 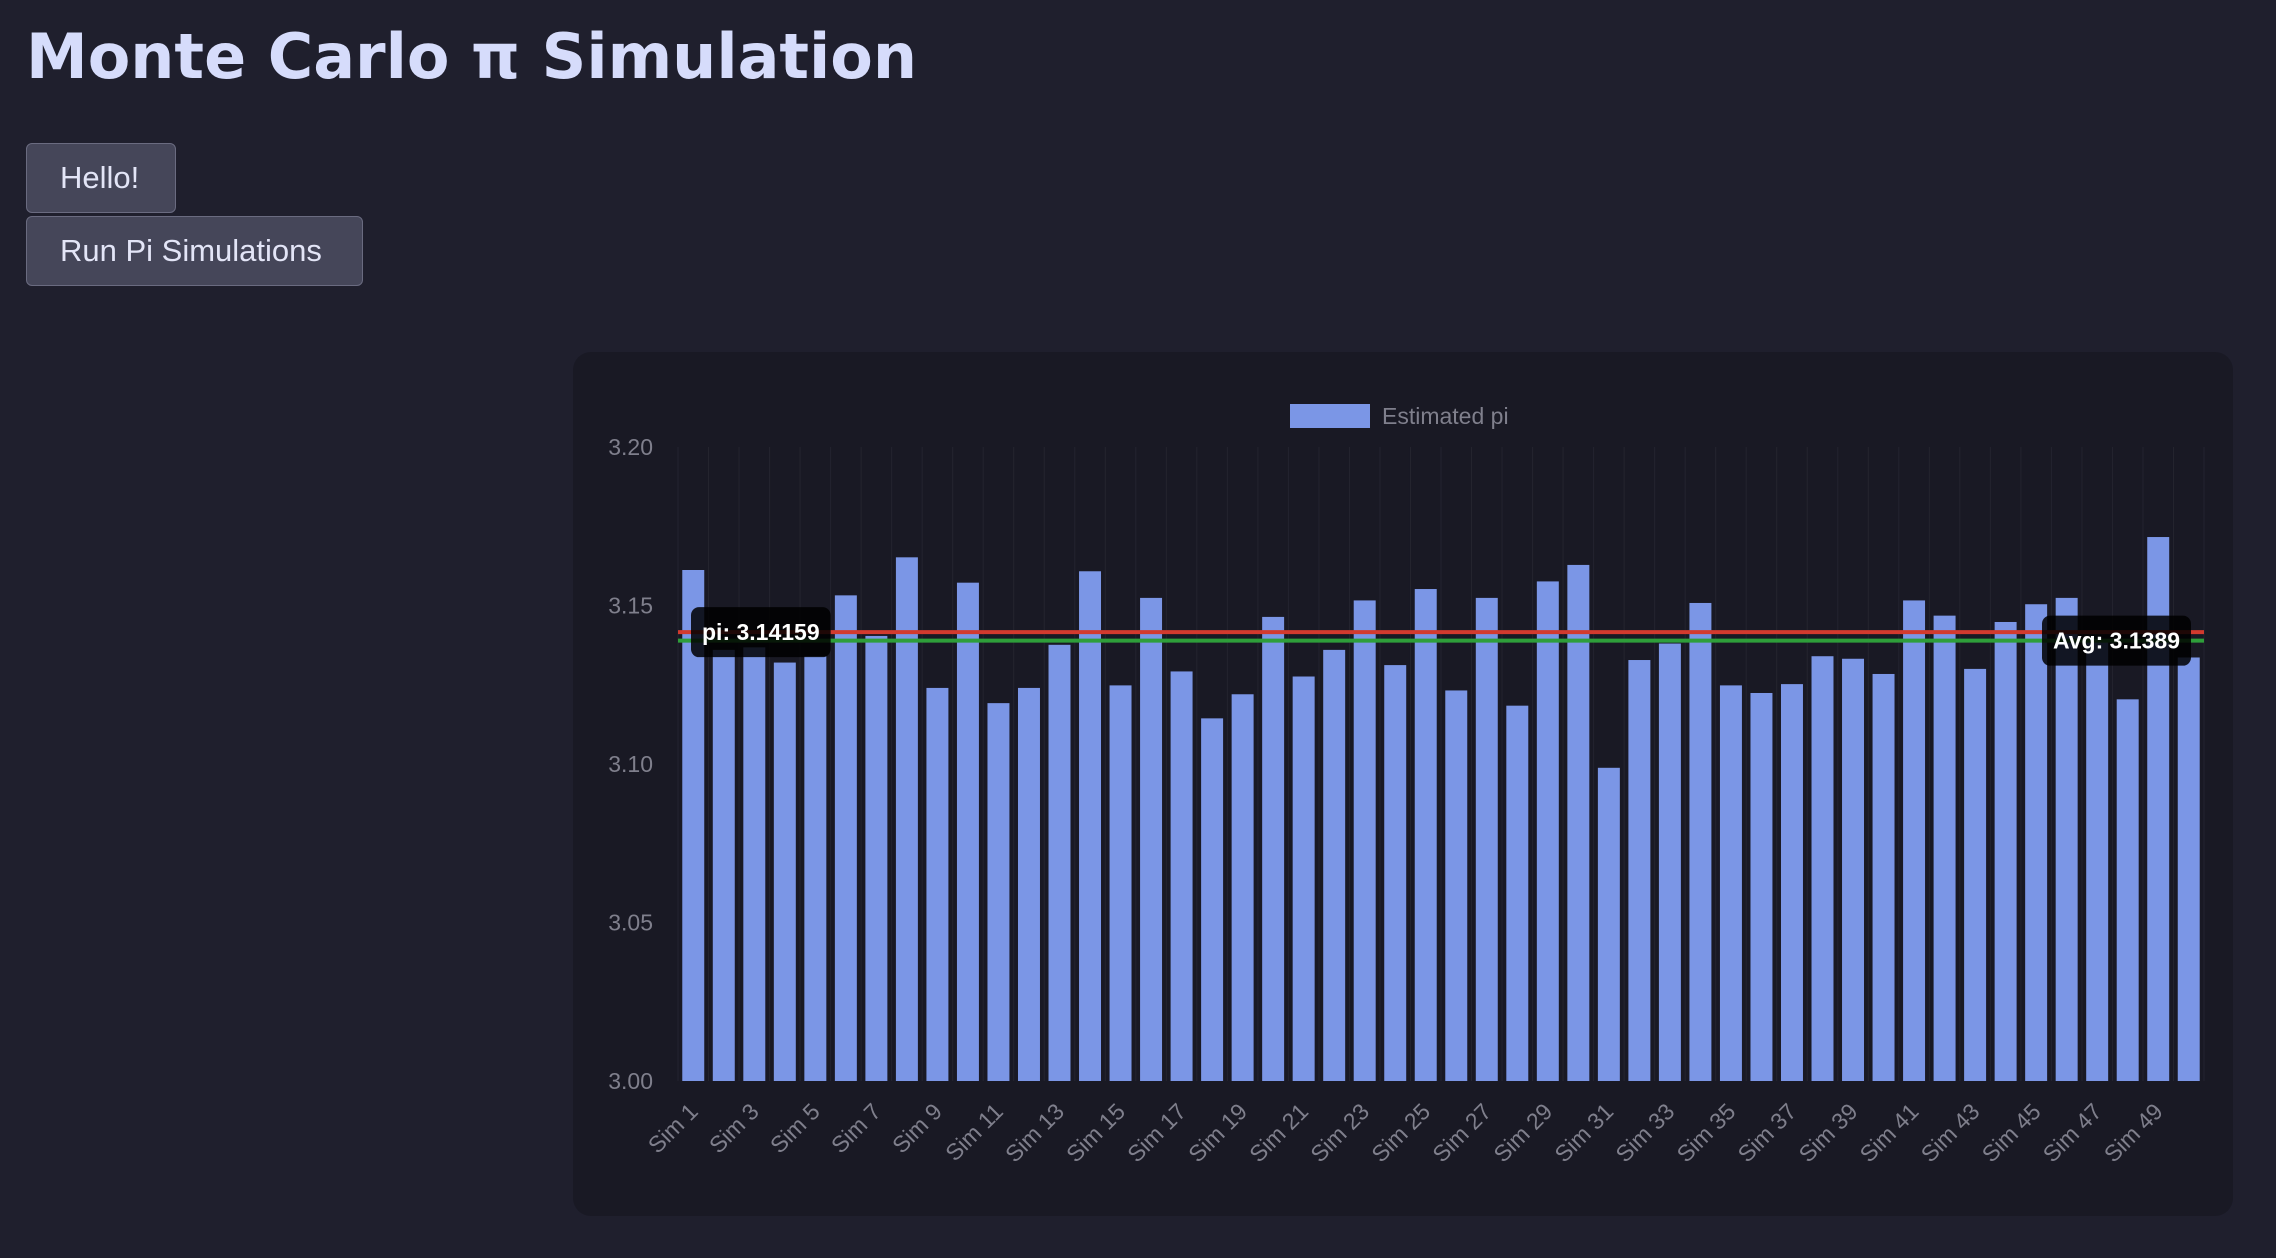 What do you see at coordinates (1095, 1132) in the screenshot?
I see `x-tick-label: Sim 15` at bounding box center [1095, 1132].